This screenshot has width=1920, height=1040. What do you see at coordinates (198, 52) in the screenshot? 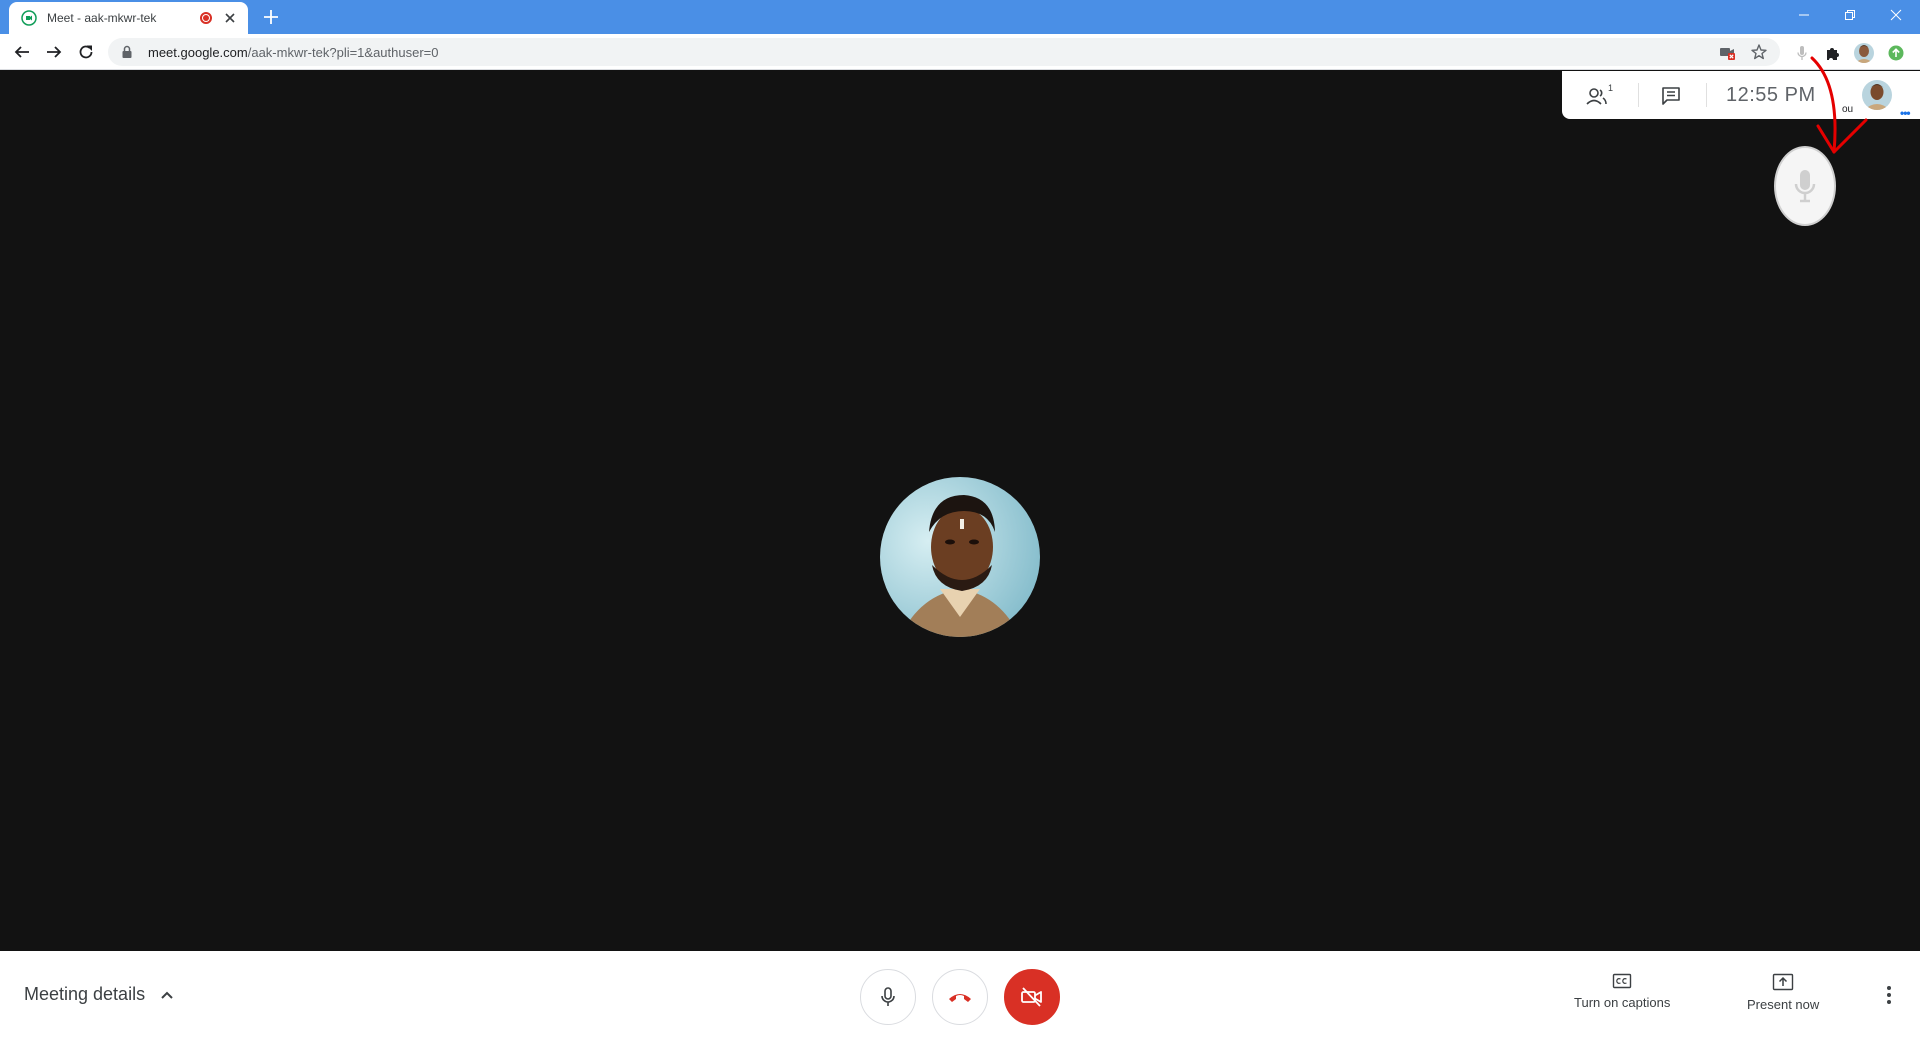
I see `url-host: meet.google.com` at bounding box center [198, 52].